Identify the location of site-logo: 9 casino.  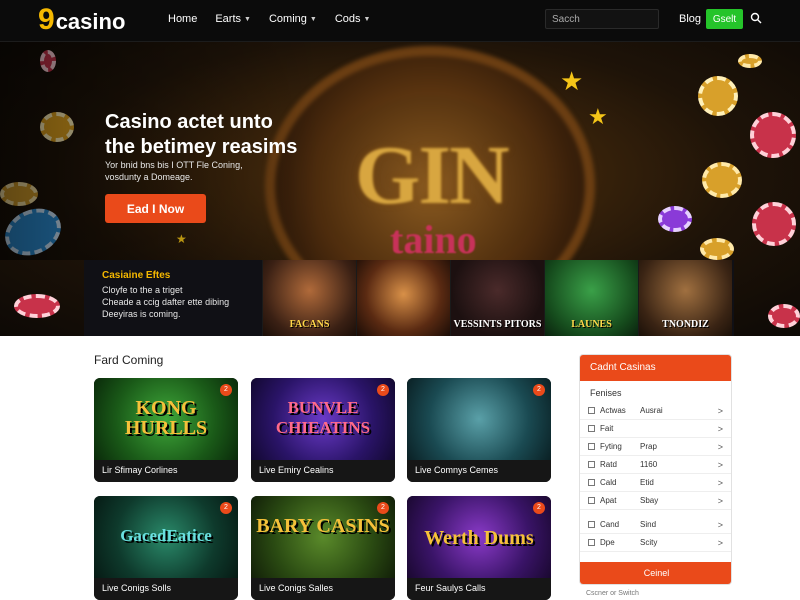
(81, 20).